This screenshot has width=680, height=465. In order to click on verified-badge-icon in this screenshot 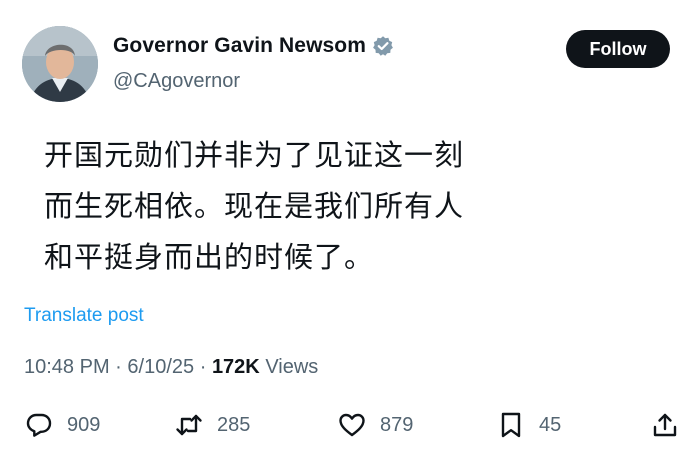, I will do `click(383, 46)`.